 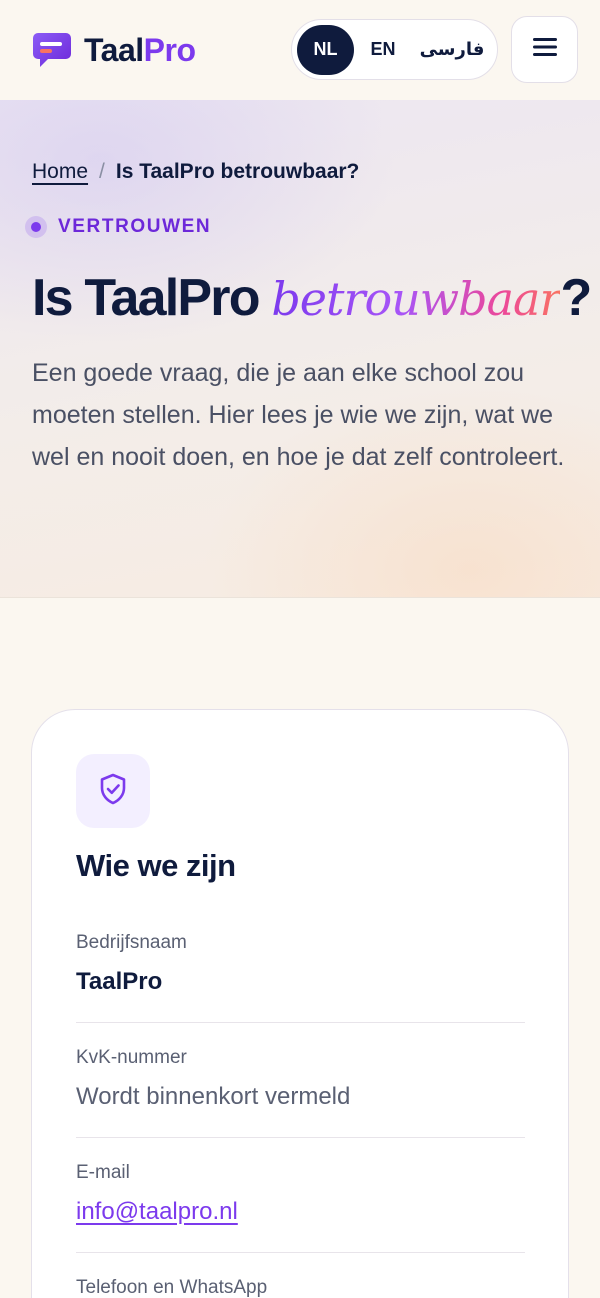 What do you see at coordinates (452, 50) in the screenshot?
I see `lang-fa-button: فارسی` at bounding box center [452, 50].